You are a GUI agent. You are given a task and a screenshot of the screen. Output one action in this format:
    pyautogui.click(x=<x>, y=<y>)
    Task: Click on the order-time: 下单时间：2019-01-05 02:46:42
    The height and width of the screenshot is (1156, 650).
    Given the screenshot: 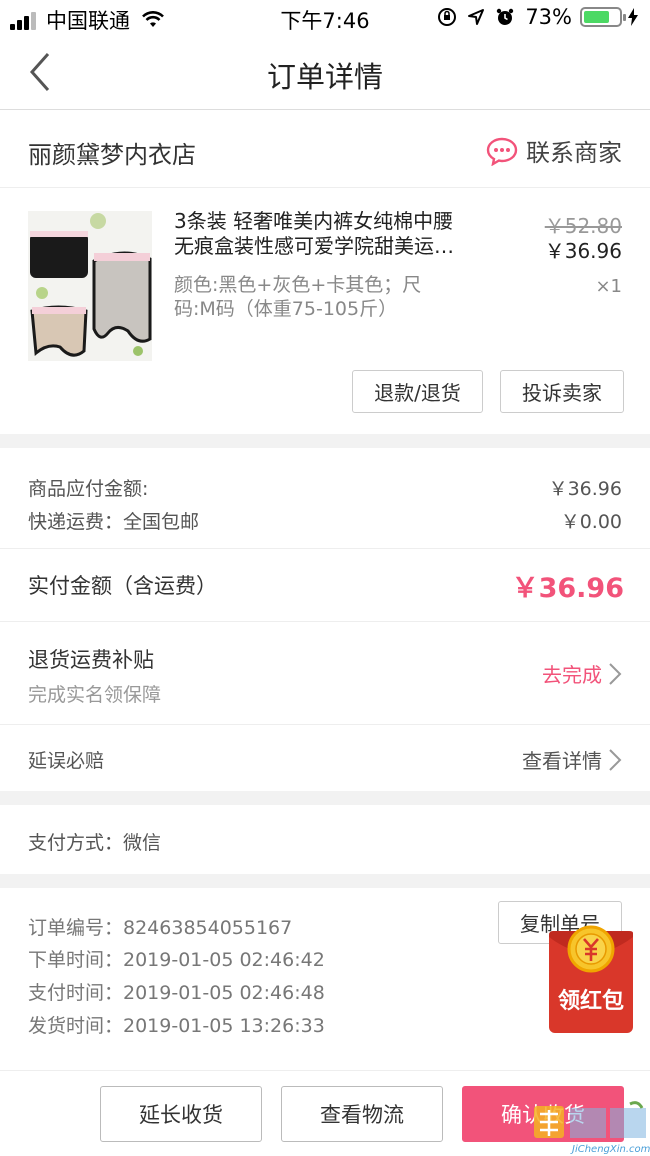 What is the action you would take?
    pyautogui.click(x=176, y=960)
    